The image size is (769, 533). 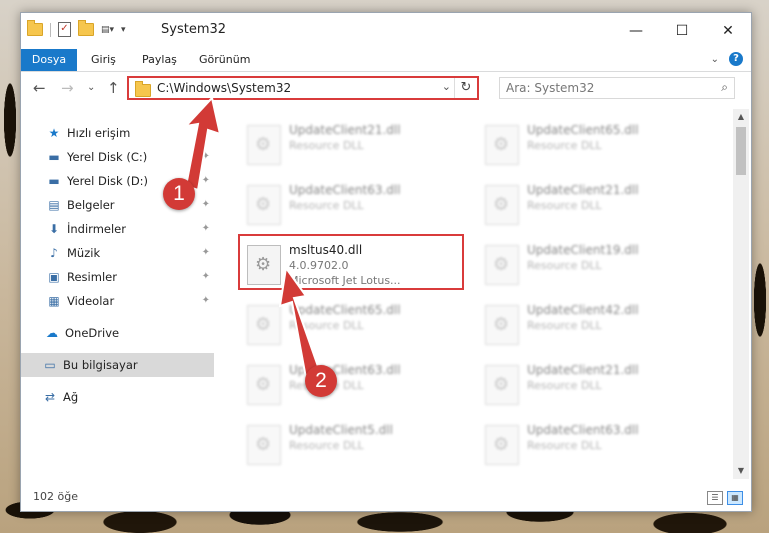 I want to click on sidebar-item-label: Videolar, so click(x=91, y=301).